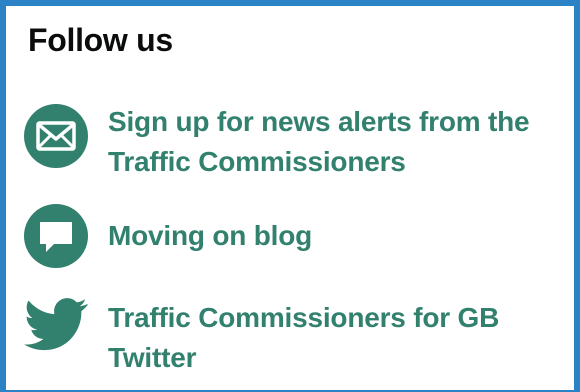 The height and width of the screenshot is (392, 580). I want to click on twitter-label: Traffic Commissioners for GB Twitter, so click(304, 337).